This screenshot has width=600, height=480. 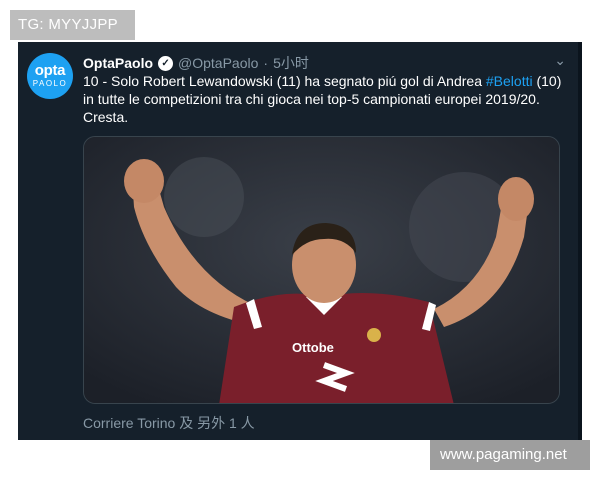 I want to click on author-handle: @OptaPaolo, so click(x=218, y=63).